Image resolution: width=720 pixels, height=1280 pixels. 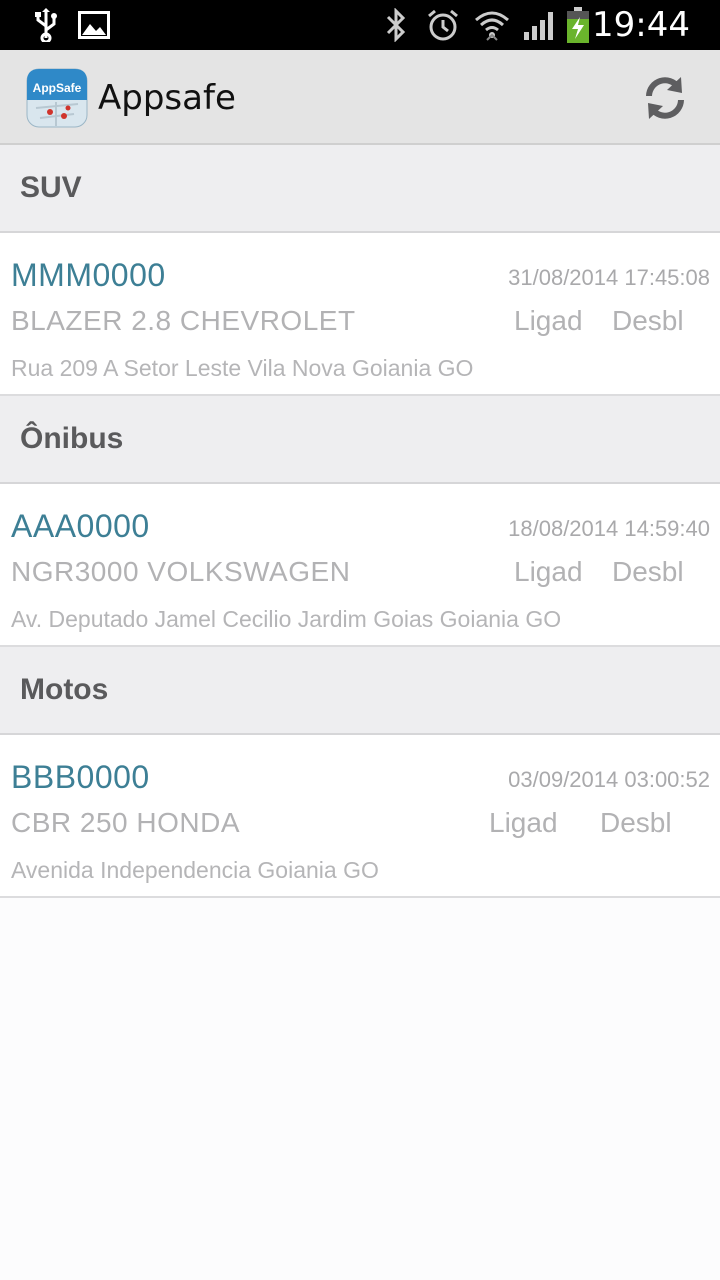 I want to click on alarm-icon, so click(x=443, y=25).